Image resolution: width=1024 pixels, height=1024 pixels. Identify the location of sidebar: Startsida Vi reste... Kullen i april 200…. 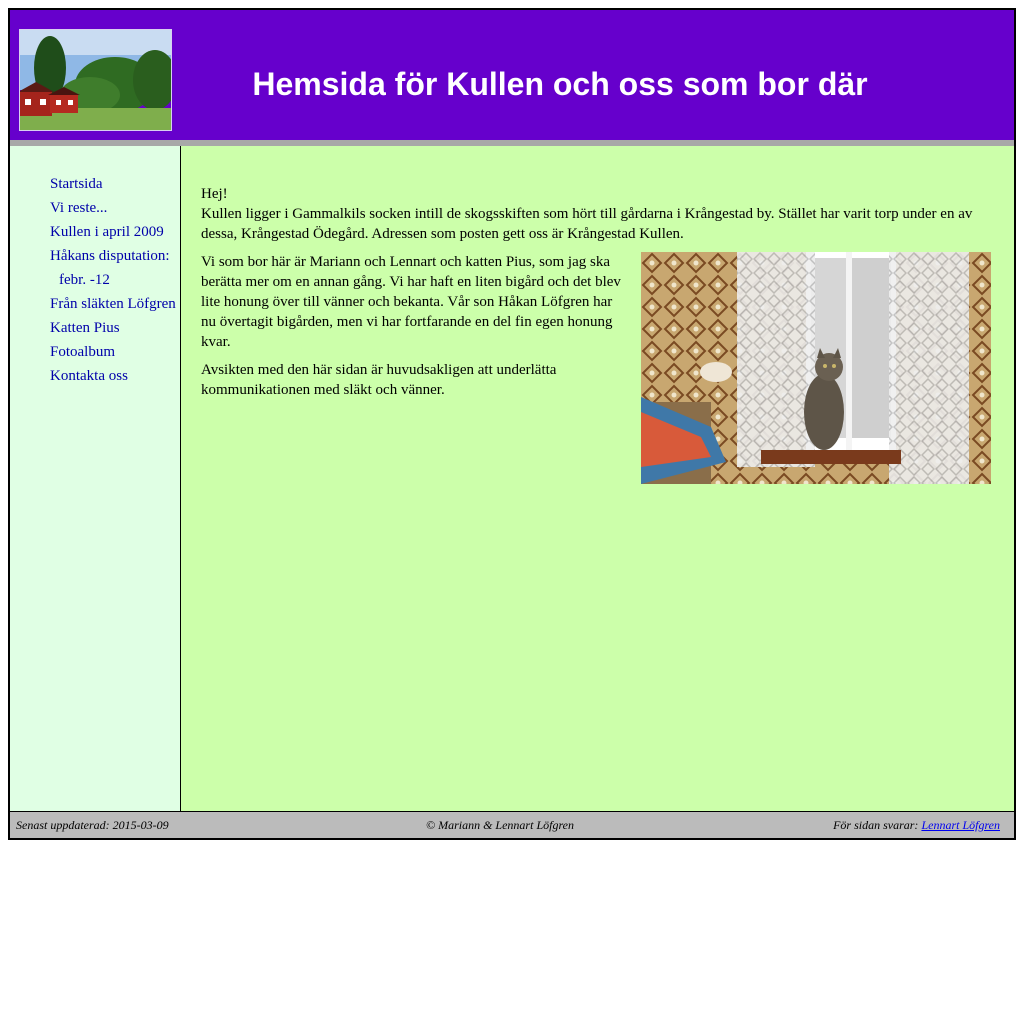
(95, 478).